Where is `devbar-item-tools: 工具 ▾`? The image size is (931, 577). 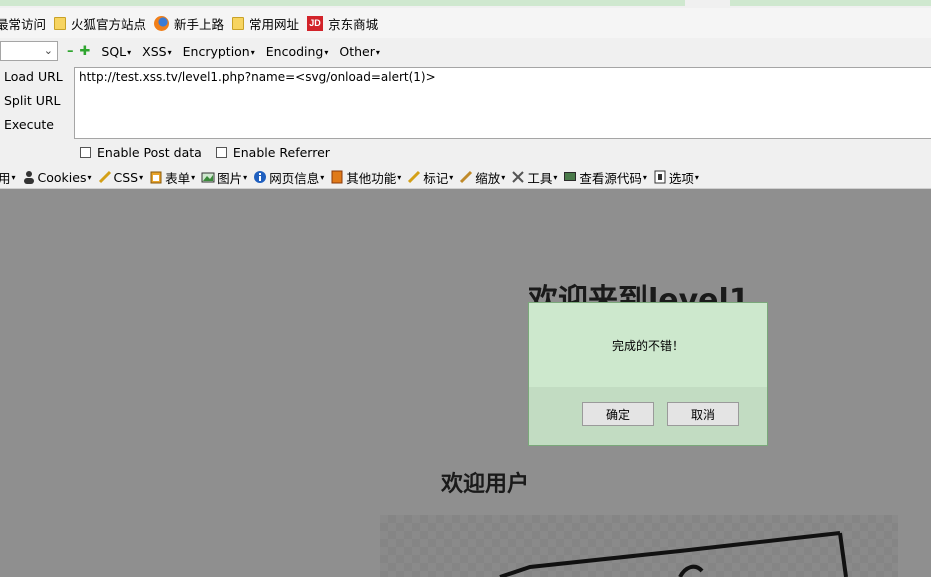
devbar-item-tools: 工具 ▾ is located at coordinates (534, 177).